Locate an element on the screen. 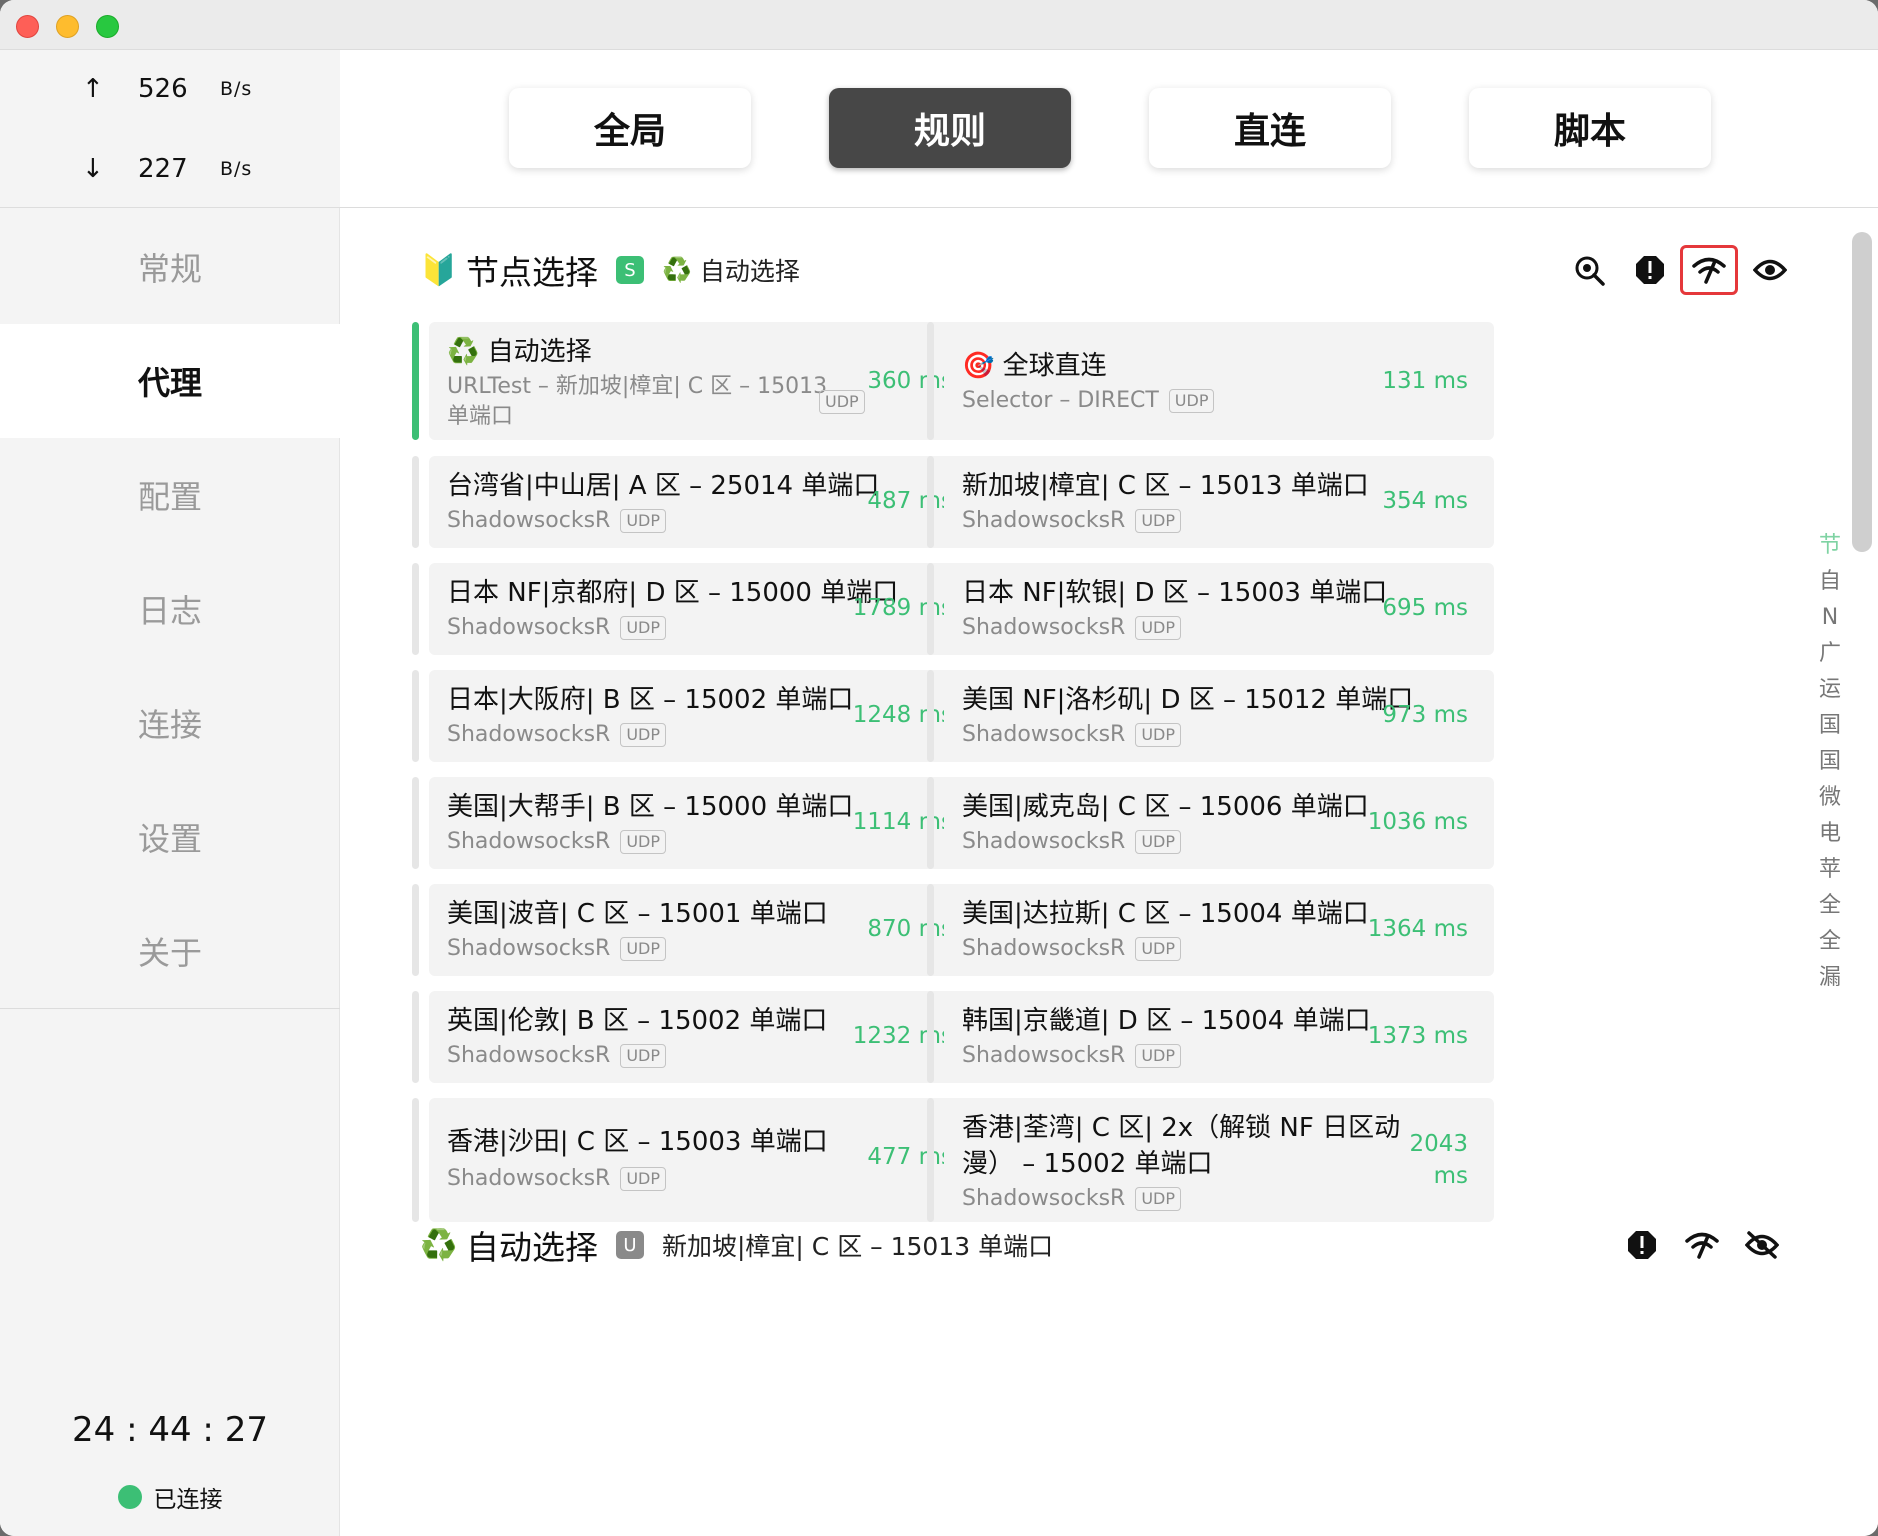 Image resolution: width=1878 pixels, height=1536 pixels. minimize-window-button is located at coordinates (67, 26).